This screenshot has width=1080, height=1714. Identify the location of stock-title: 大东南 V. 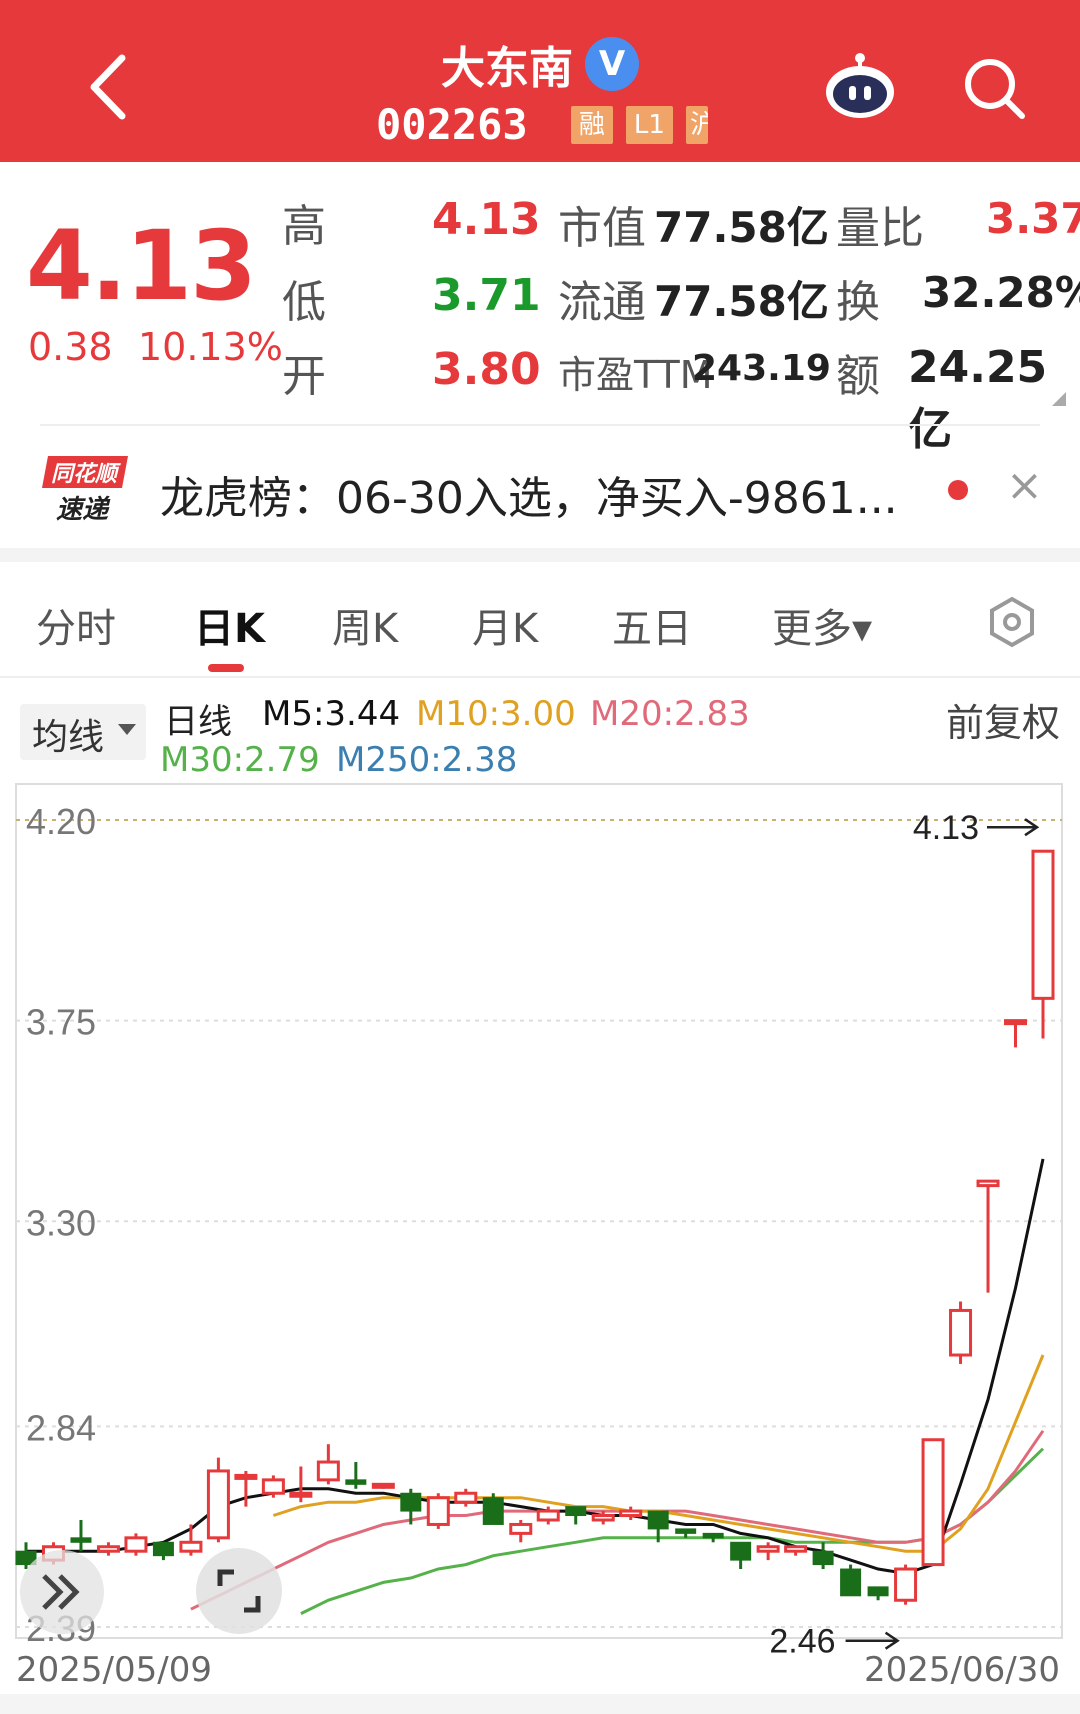
(540, 64).